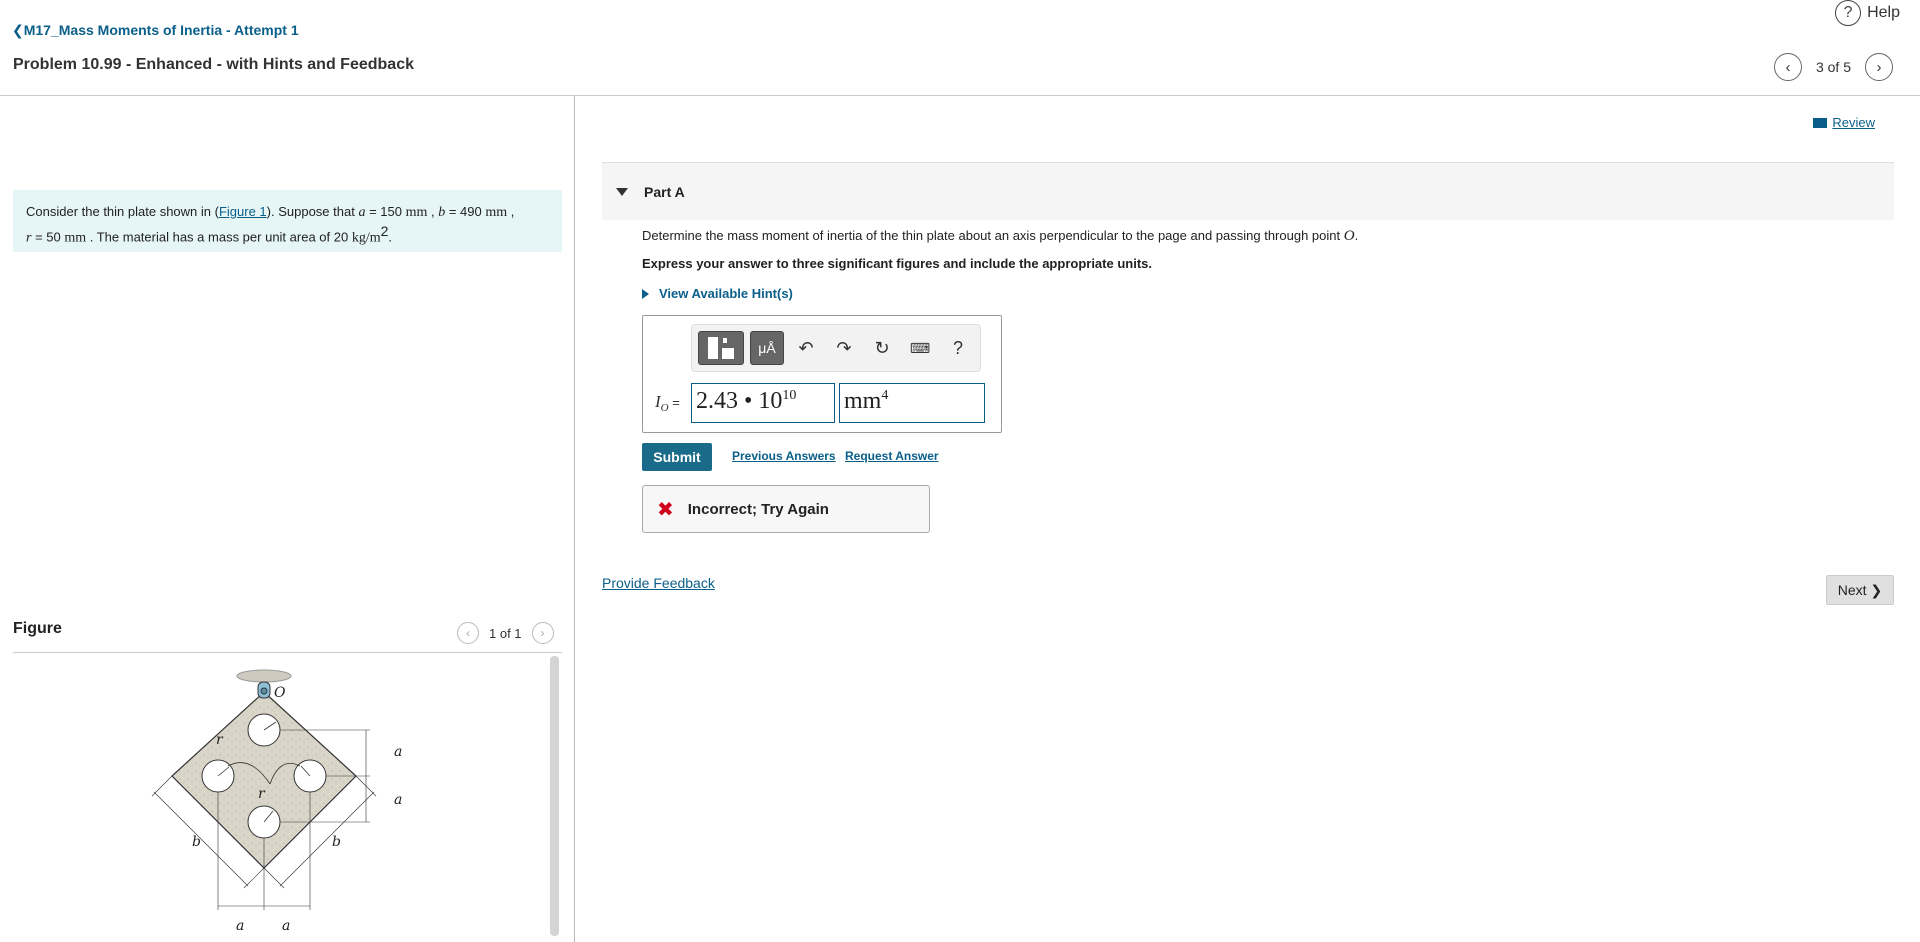 This screenshot has width=1920, height=942. I want to click on provide-feedback-link: Provide Feedback, so click(658, 583).